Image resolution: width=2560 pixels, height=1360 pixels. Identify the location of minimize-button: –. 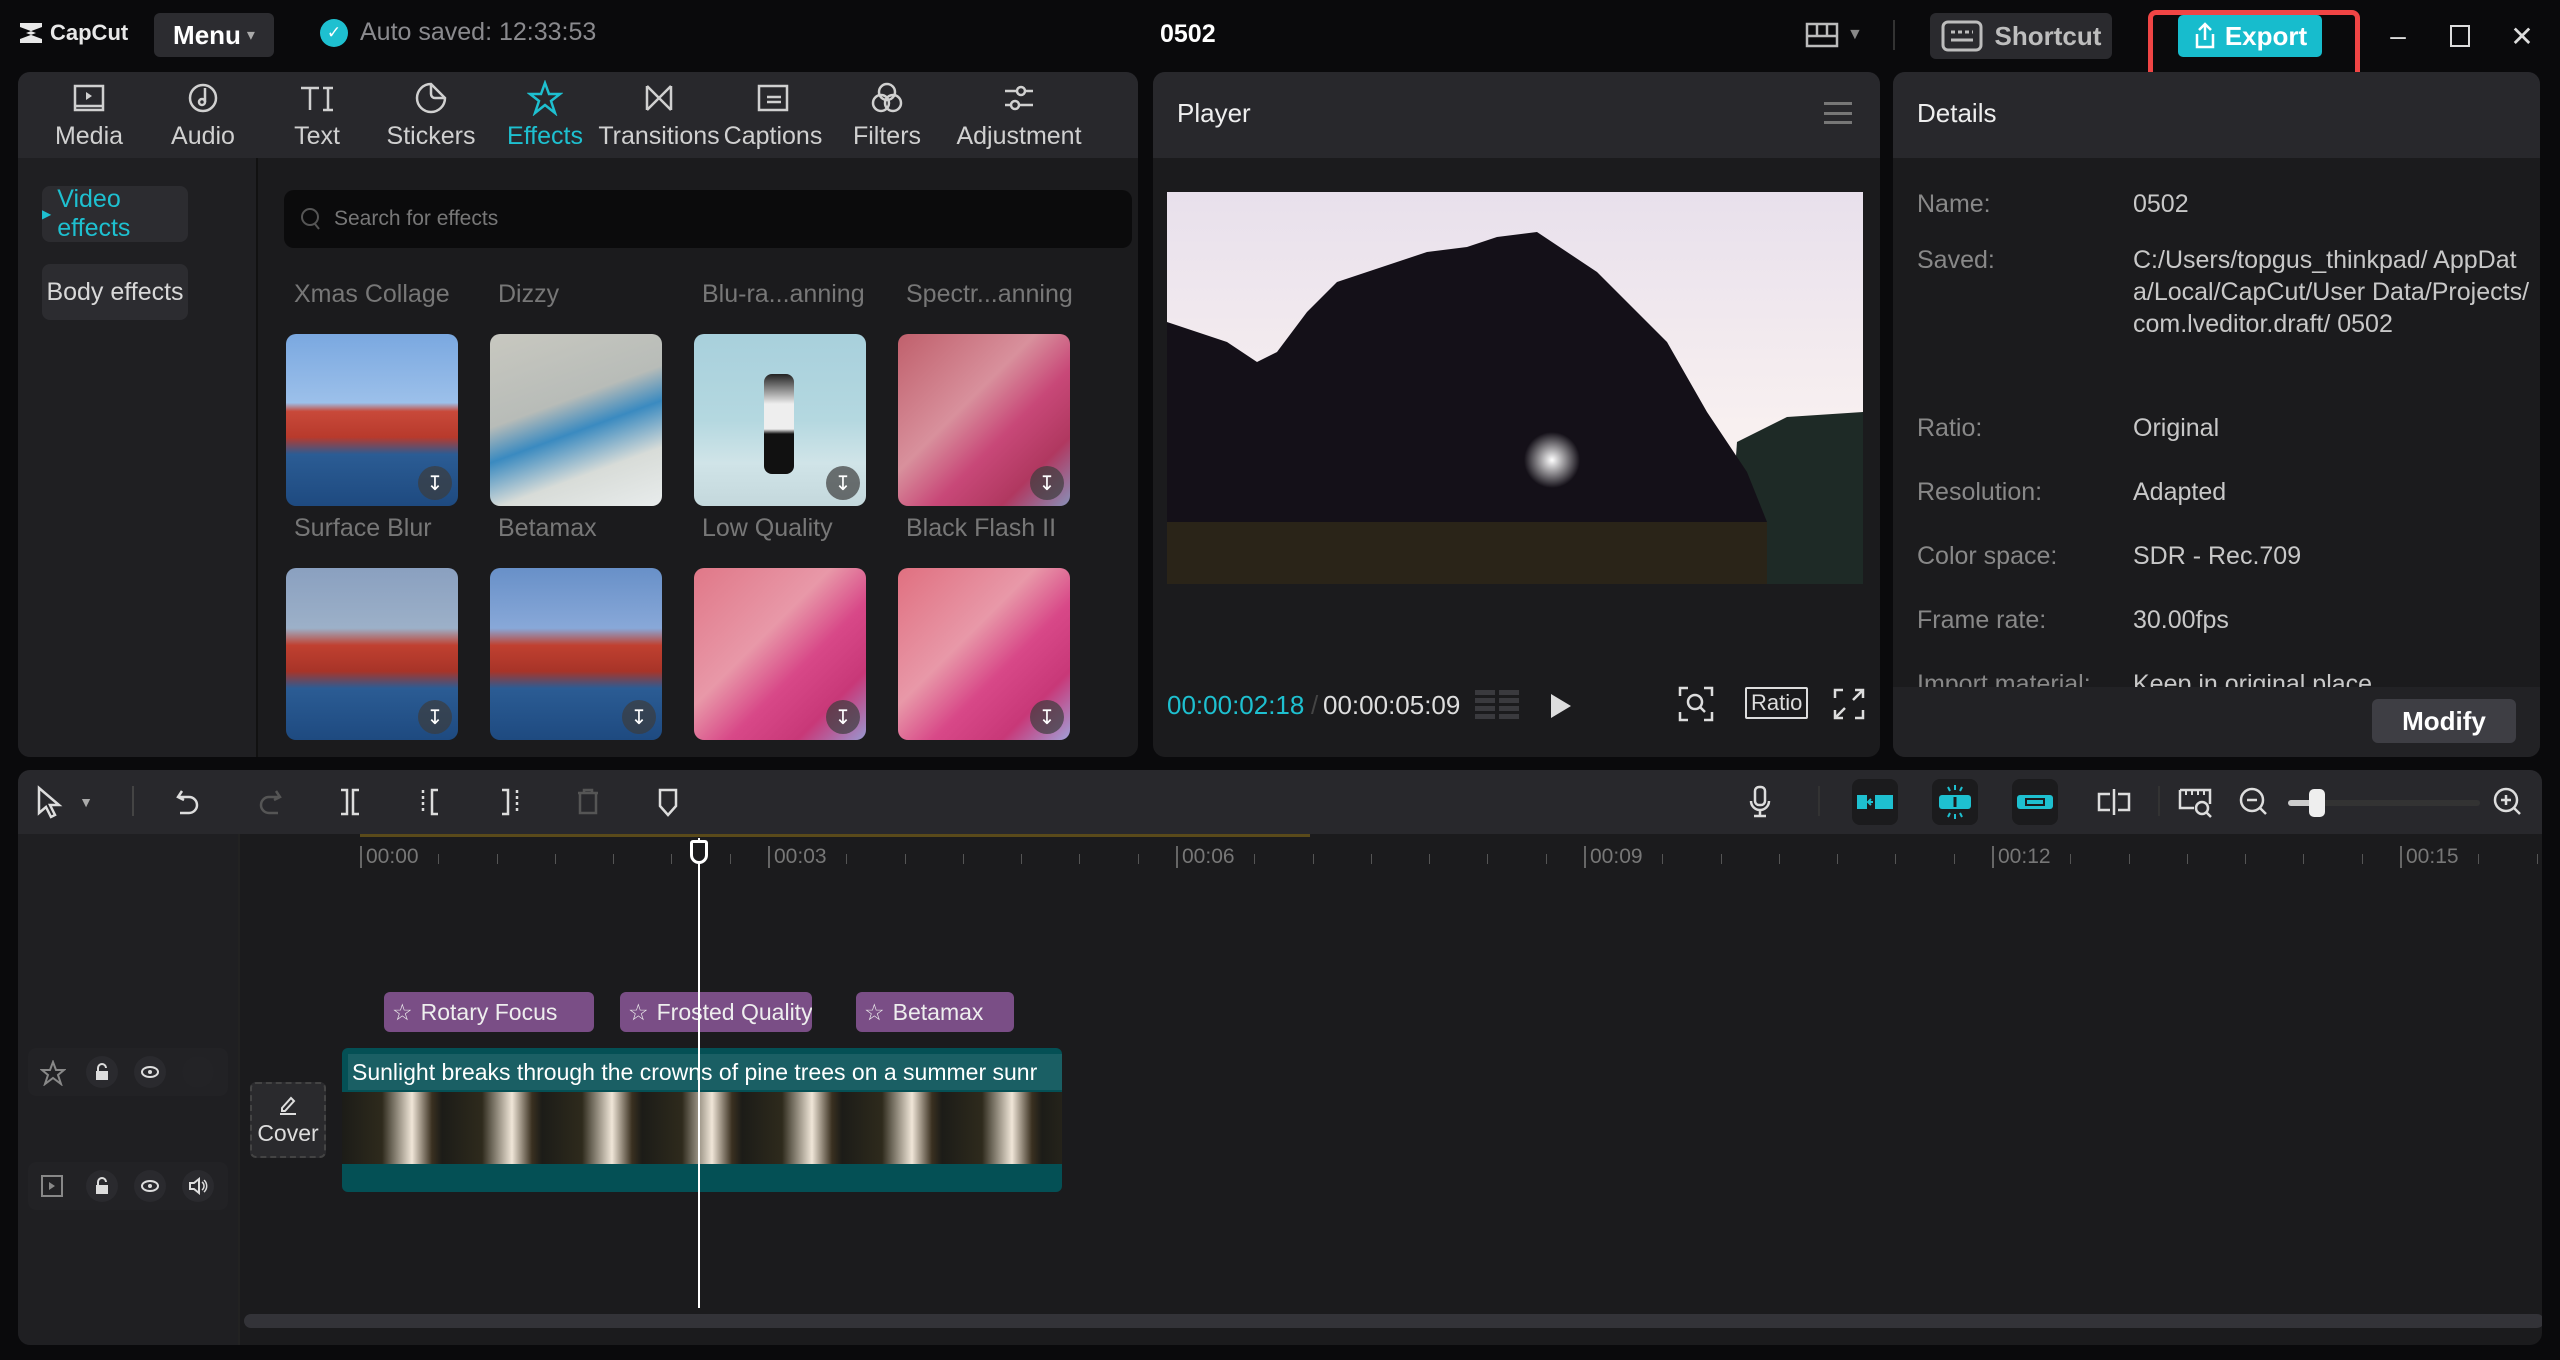
(2398, 36).